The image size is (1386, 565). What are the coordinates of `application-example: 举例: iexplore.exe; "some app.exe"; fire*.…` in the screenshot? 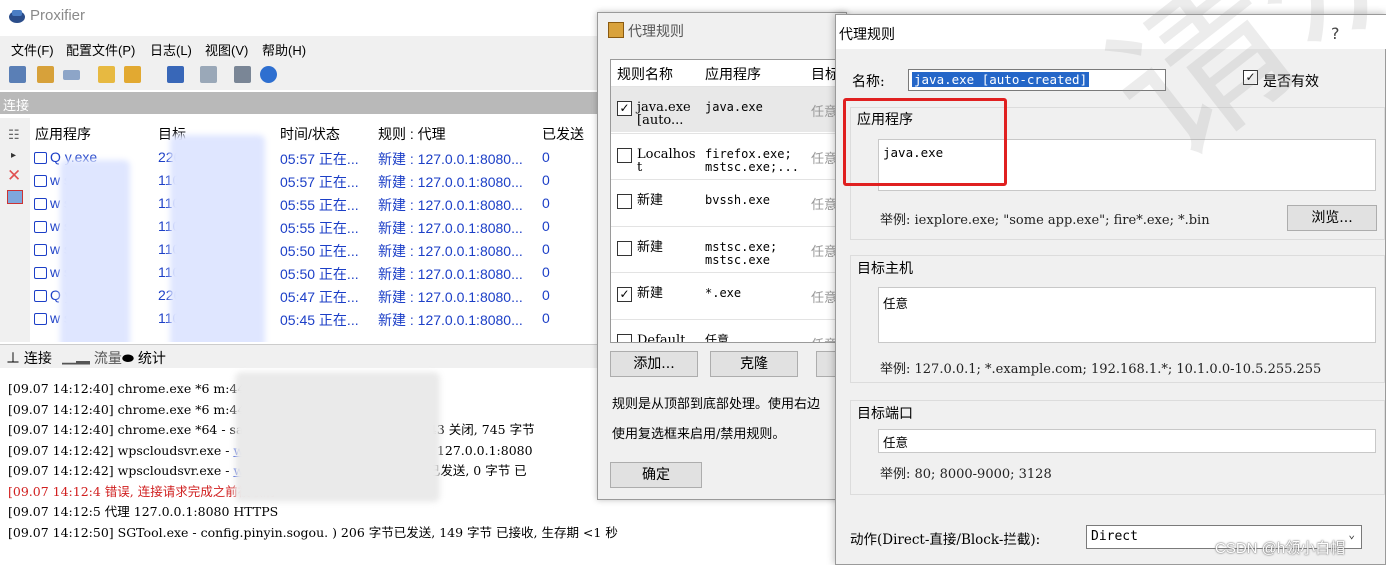 It's located at (1045, 220).